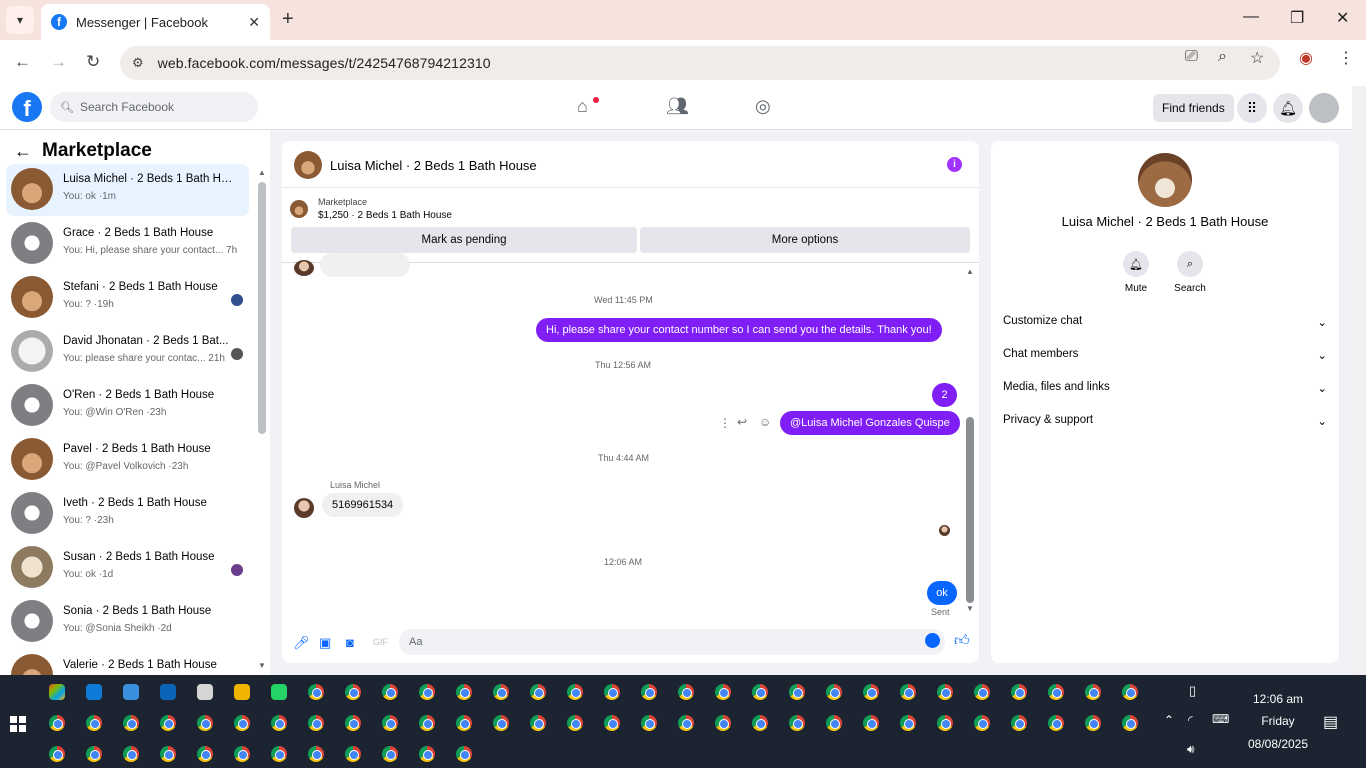 This screenshot has width=1366, height=768. Describe the element at coordinates (970, 608) in the screenshot. I see `chat-scroll-down-icon: ▼` at that location.